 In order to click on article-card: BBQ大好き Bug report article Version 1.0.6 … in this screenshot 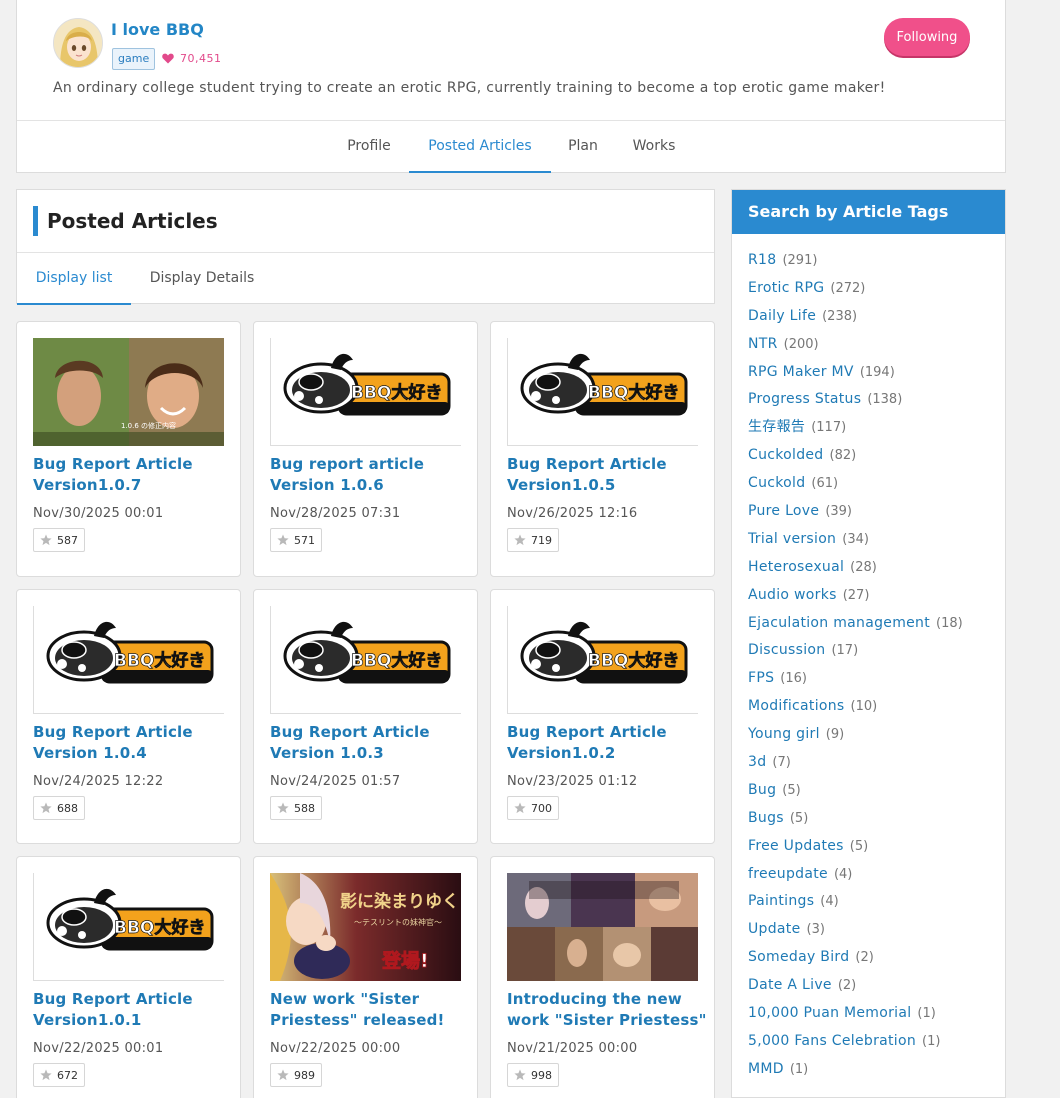, I will do `click(365, 449)`.